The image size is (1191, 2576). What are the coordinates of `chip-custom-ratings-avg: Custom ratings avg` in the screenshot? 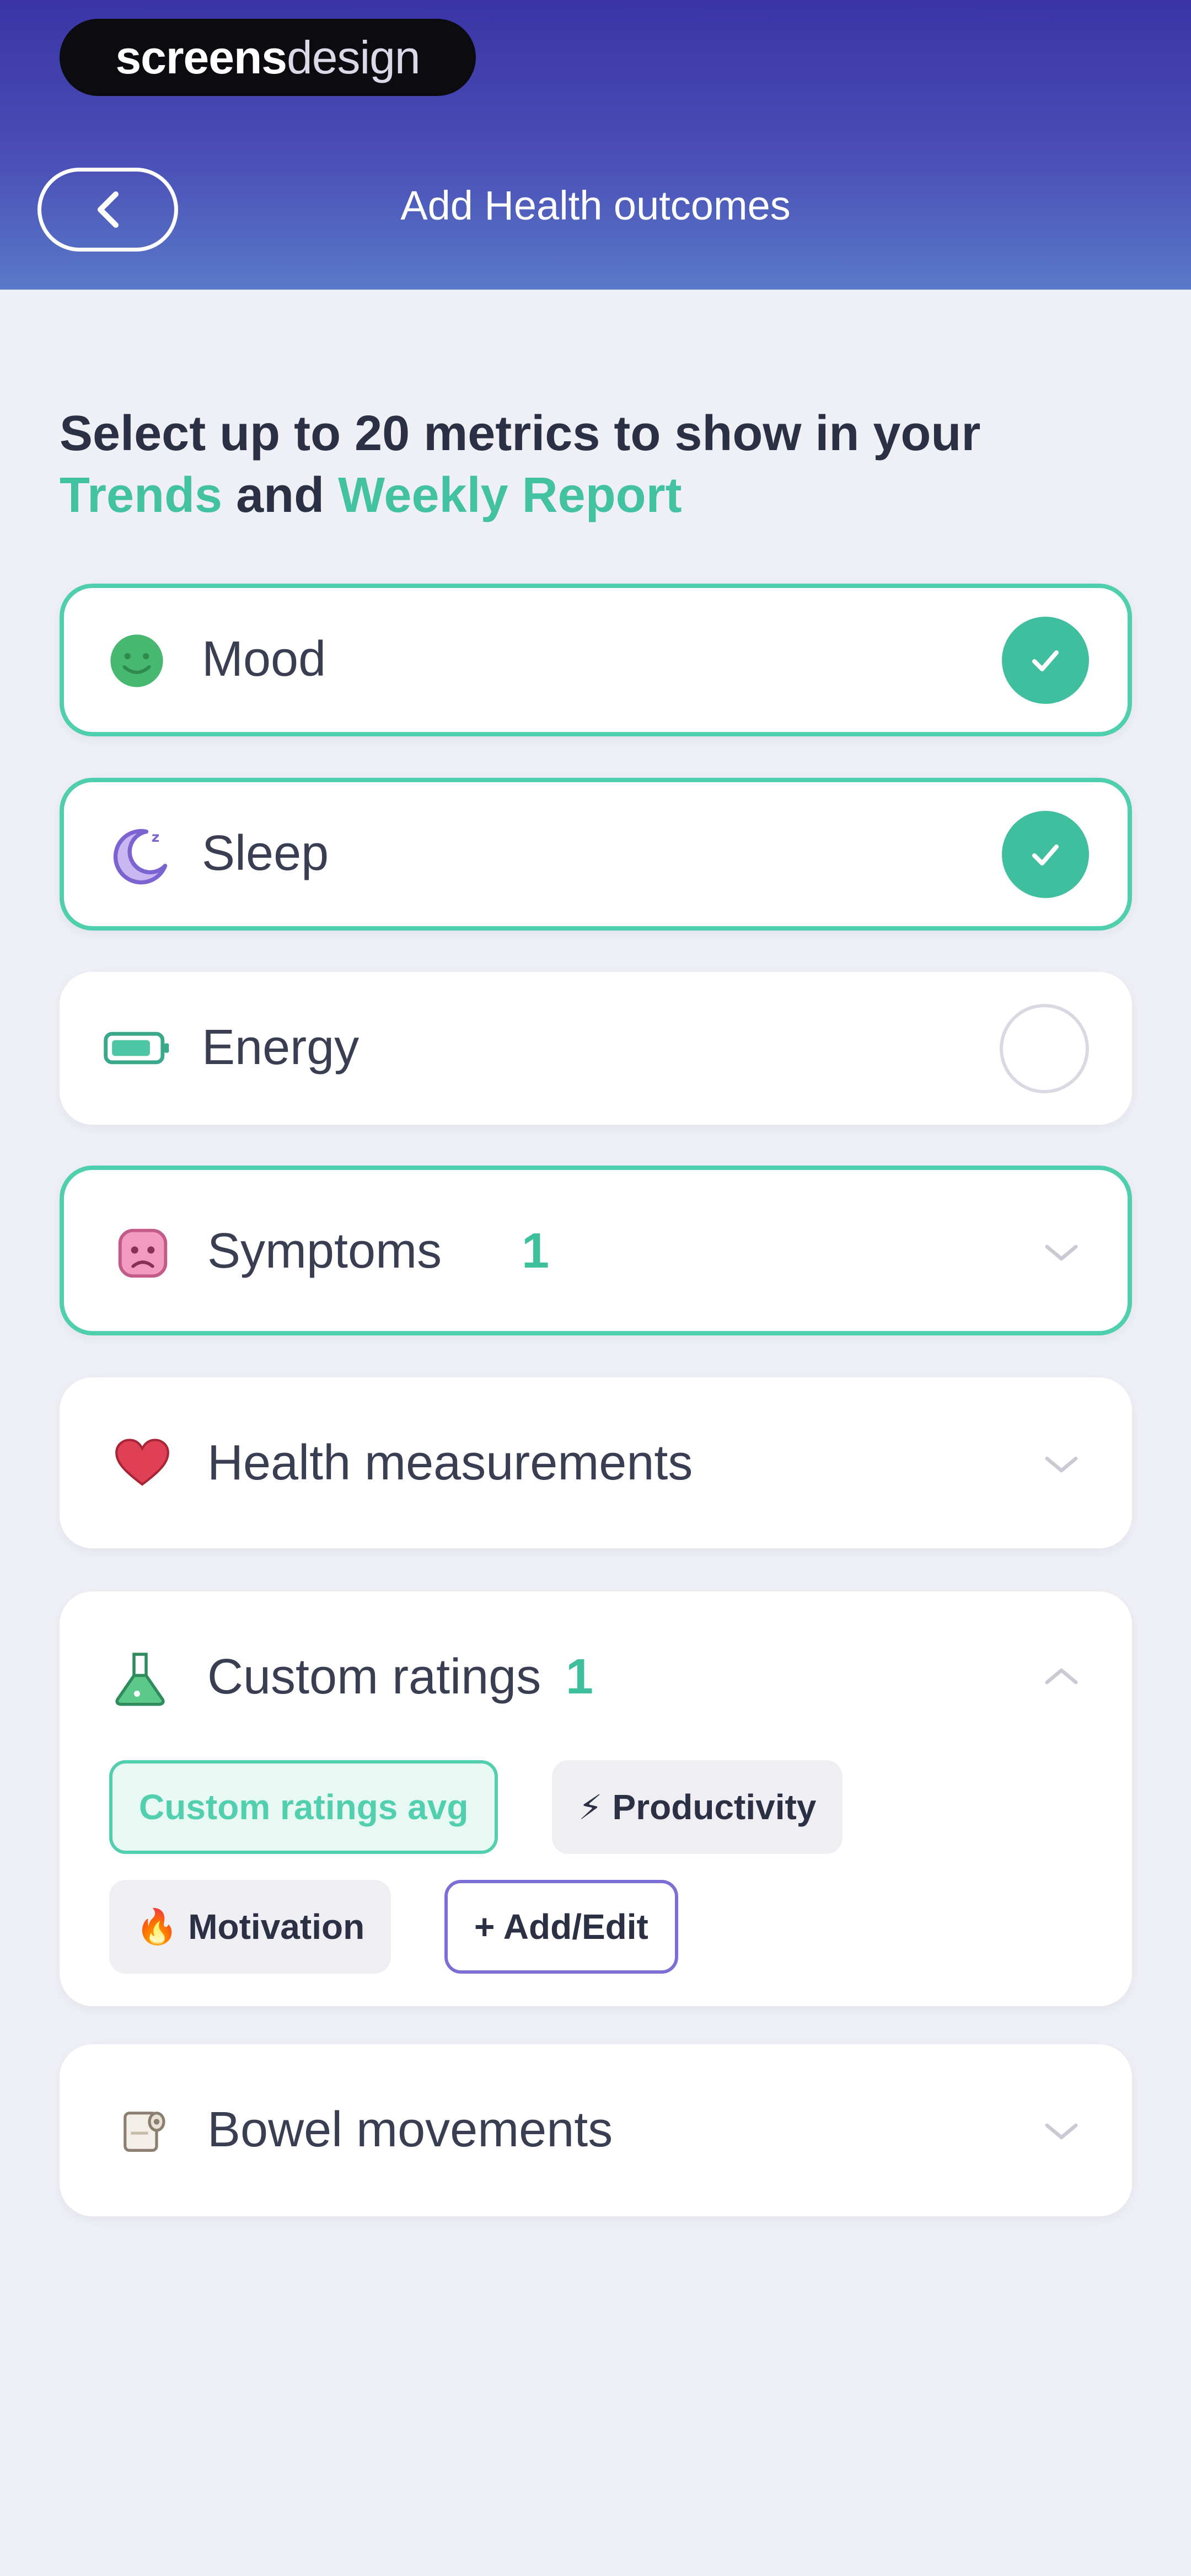 It's located at (303, 1807).